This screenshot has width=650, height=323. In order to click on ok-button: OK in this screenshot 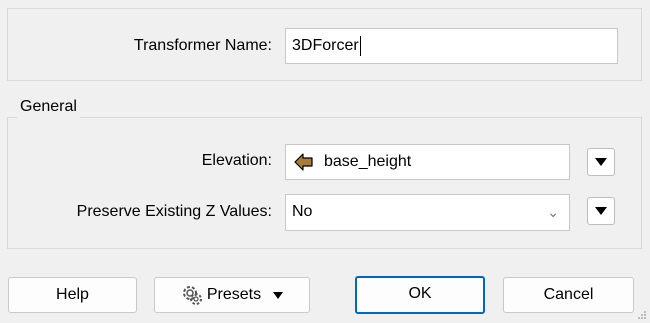, I will do `click(420, 295)`.